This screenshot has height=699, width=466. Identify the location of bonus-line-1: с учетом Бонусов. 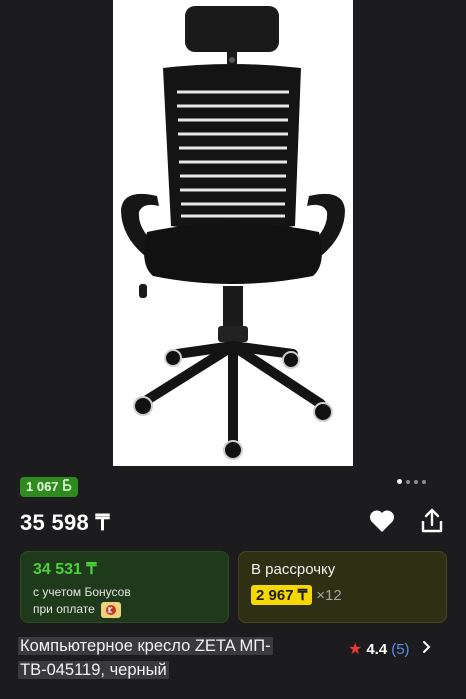
(82, 592).